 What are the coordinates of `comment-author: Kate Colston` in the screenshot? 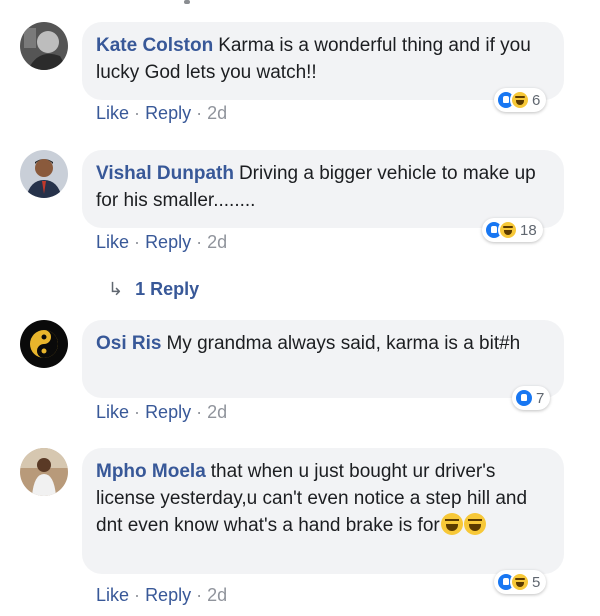 It's located at (154, 45).